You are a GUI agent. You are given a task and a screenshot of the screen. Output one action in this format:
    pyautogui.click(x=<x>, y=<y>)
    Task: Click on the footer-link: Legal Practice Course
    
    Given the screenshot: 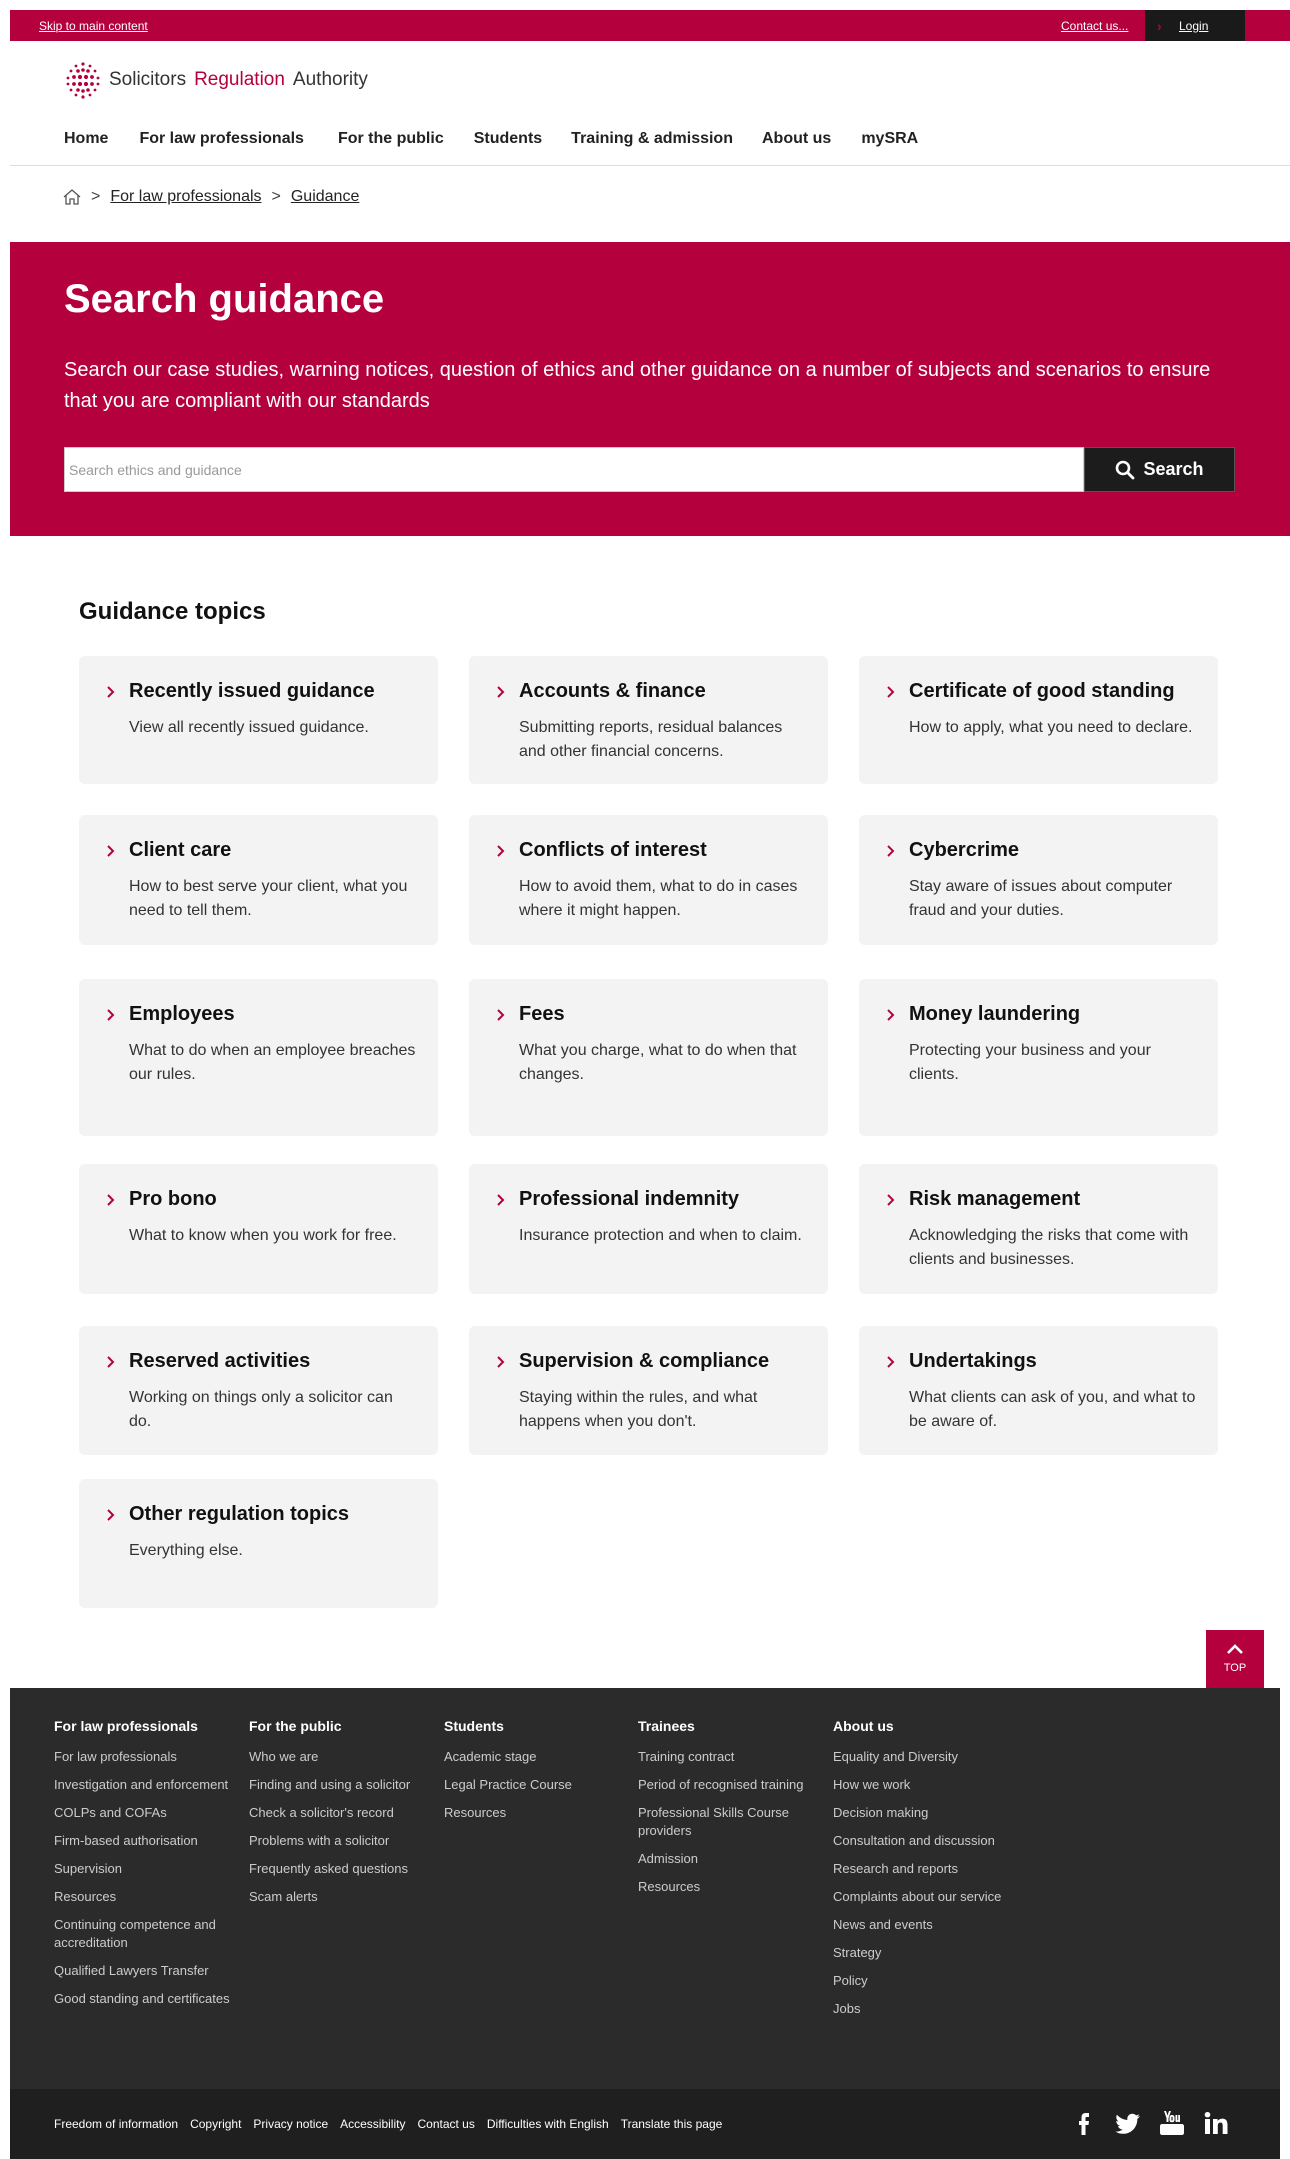 What is the action you would take?
    pyautogui.click(x=534, y=1785)
    